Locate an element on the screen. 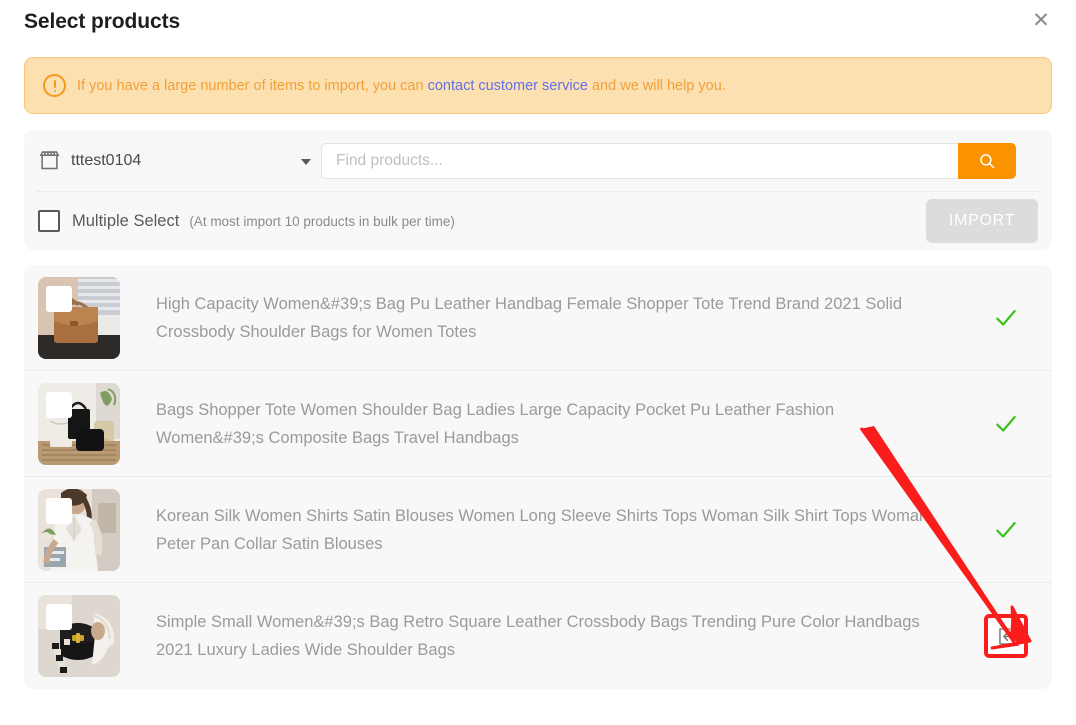 This screenshot has height=725, width=1076. import-arrow-icon is located at coordinates (1006, 636).